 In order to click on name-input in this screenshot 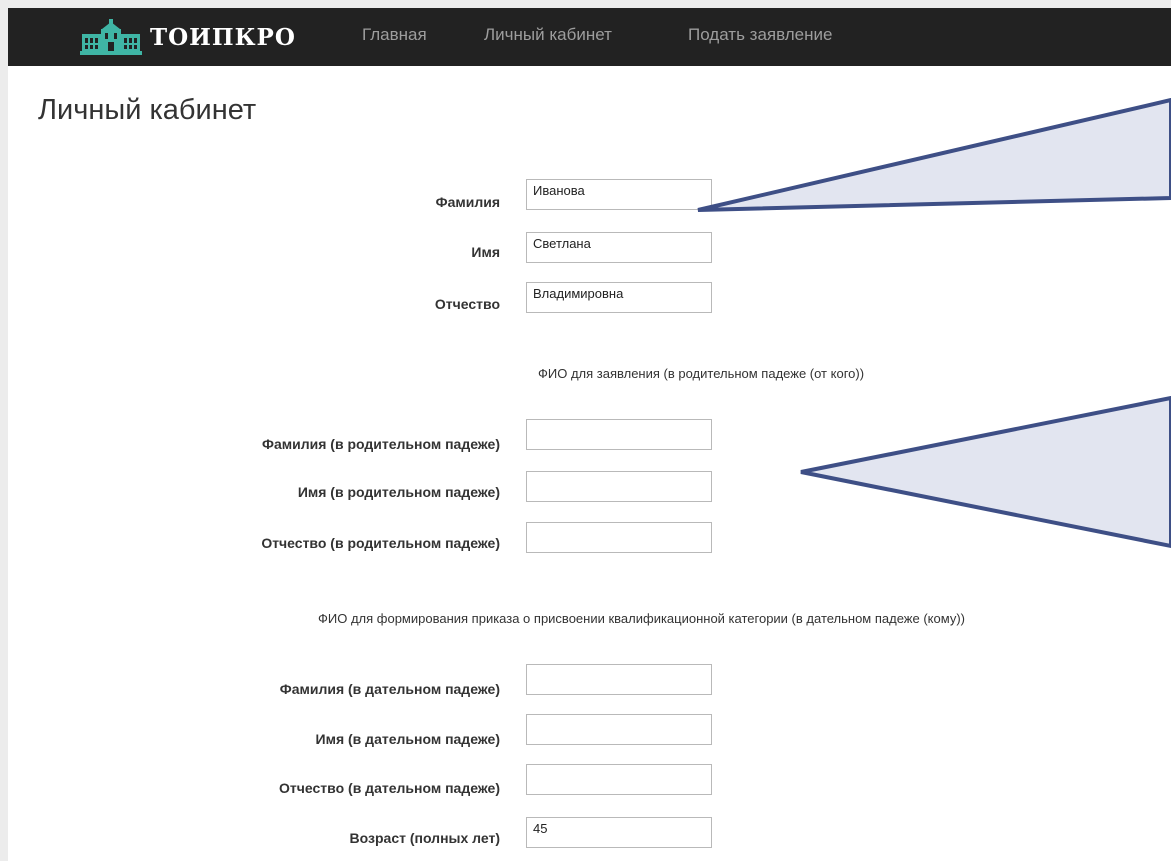, I will do `click(619, 247)`.